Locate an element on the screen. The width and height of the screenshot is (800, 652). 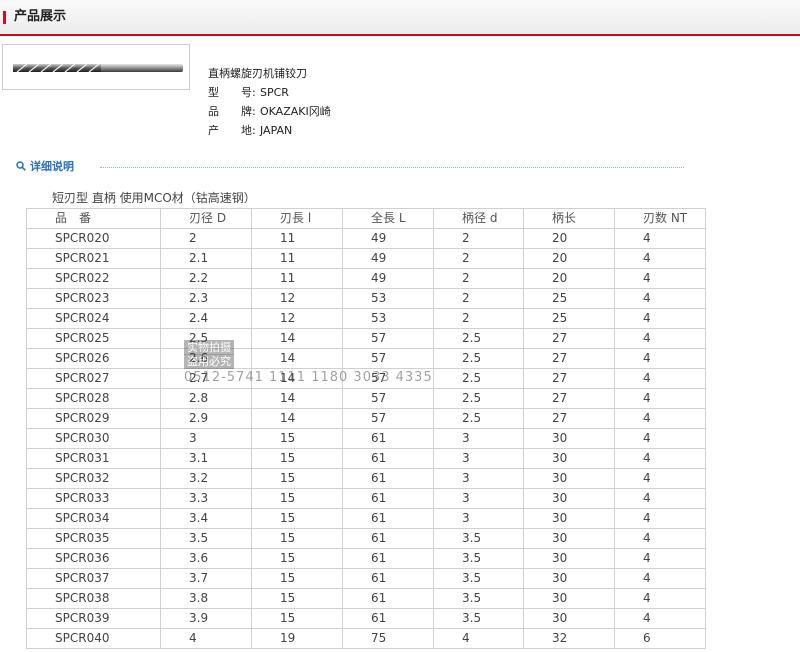
detail-section-header: 详细说明 is located at coordinates (350, 167).